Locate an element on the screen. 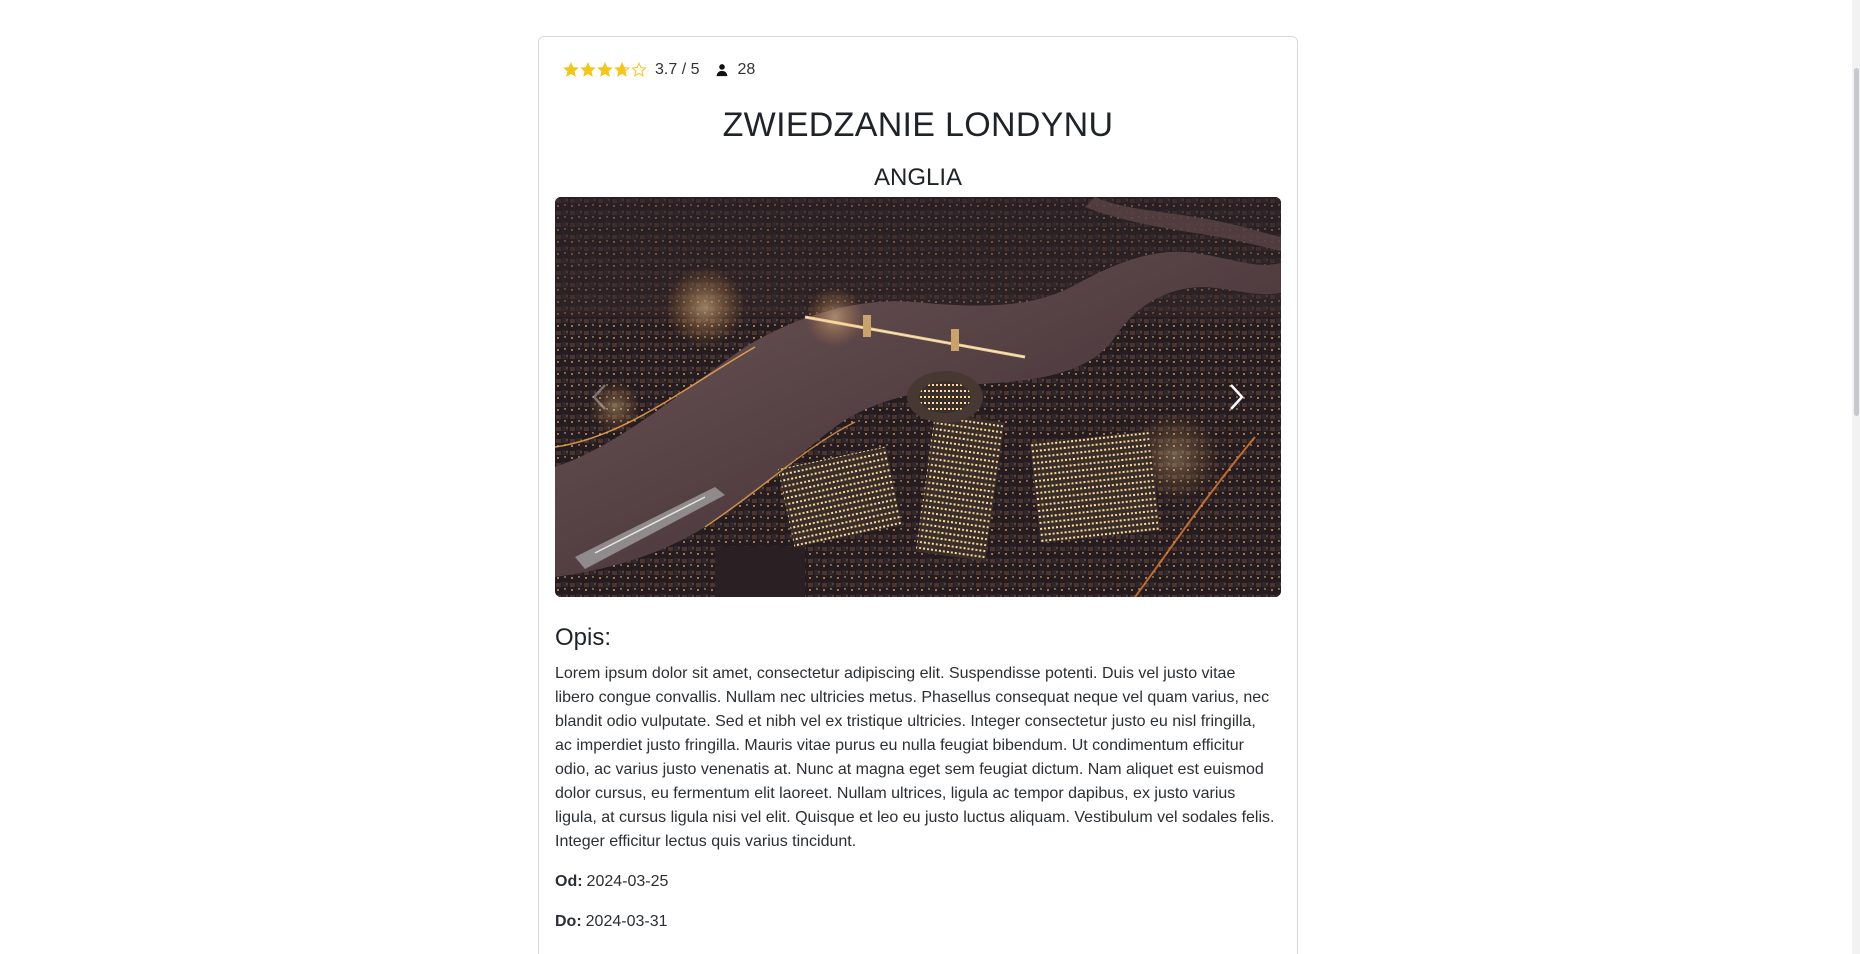 Image resolution: width=1860 pixels, height=954 pixels. date-to-label: Do: is located at coordinates (568, 921).